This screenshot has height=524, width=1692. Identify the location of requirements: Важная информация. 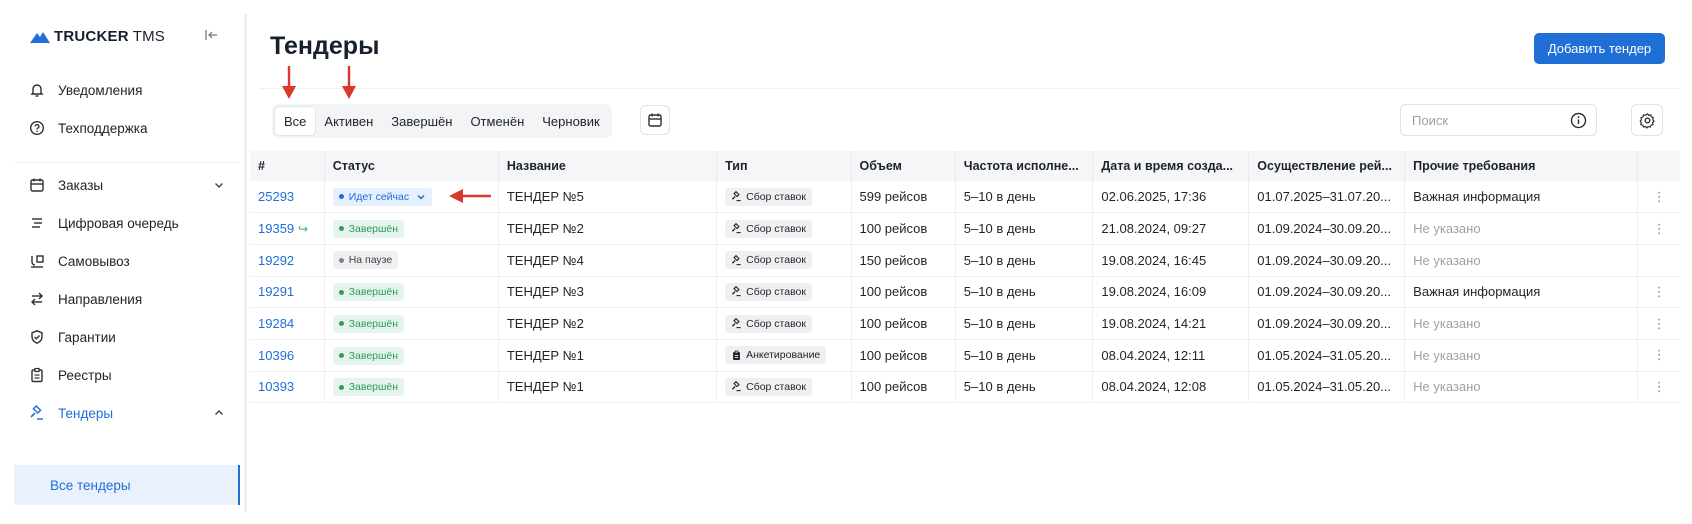
(1521, 197).